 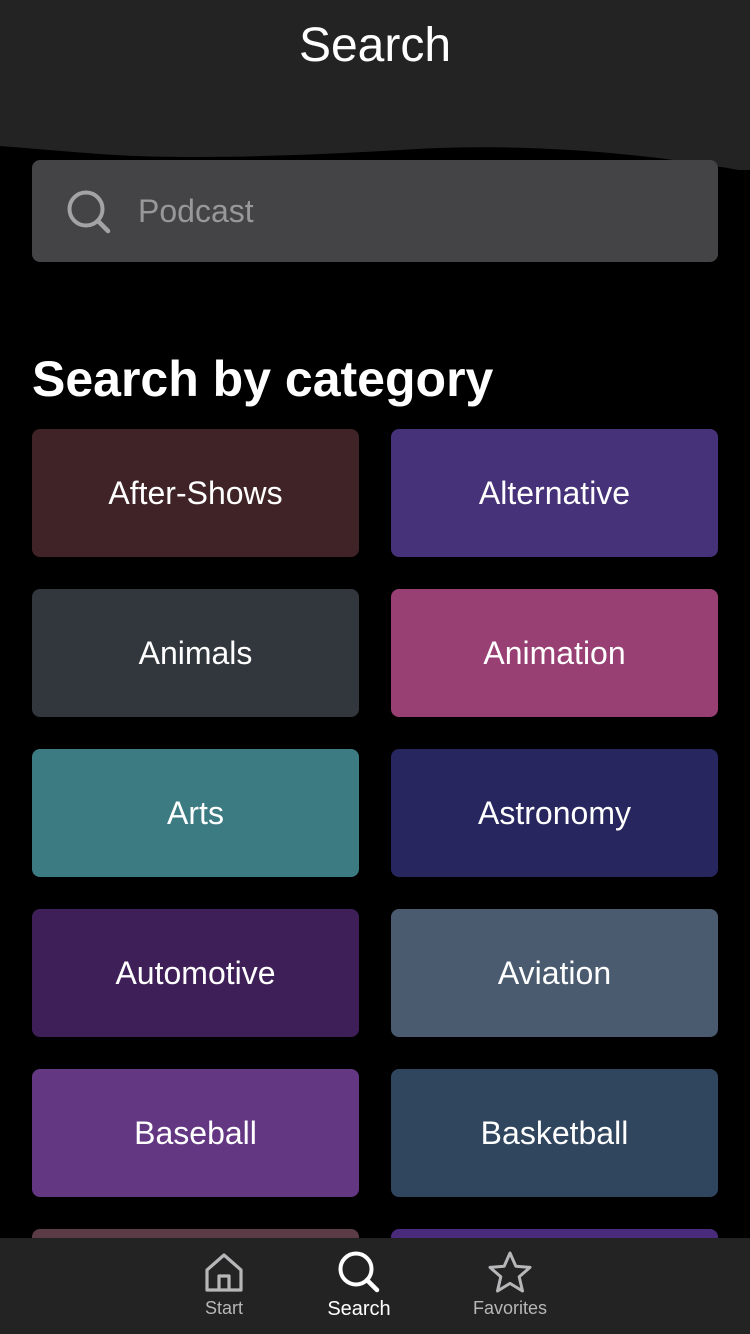 I want to click on tab-favorites-label: Favorites, so click(x=510, y=1308).